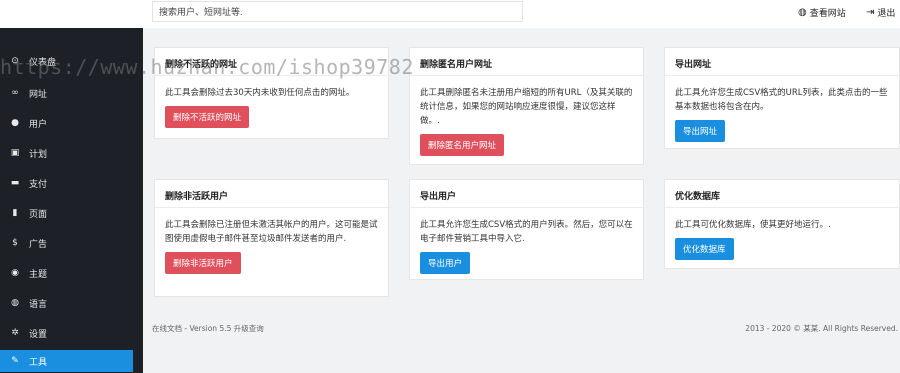 This screenshot has width=900, height=373. Describe the element at coordinates (66, 361) in the screenshot. I see `sidebar-item-tools: ✎ 工具` at that location.